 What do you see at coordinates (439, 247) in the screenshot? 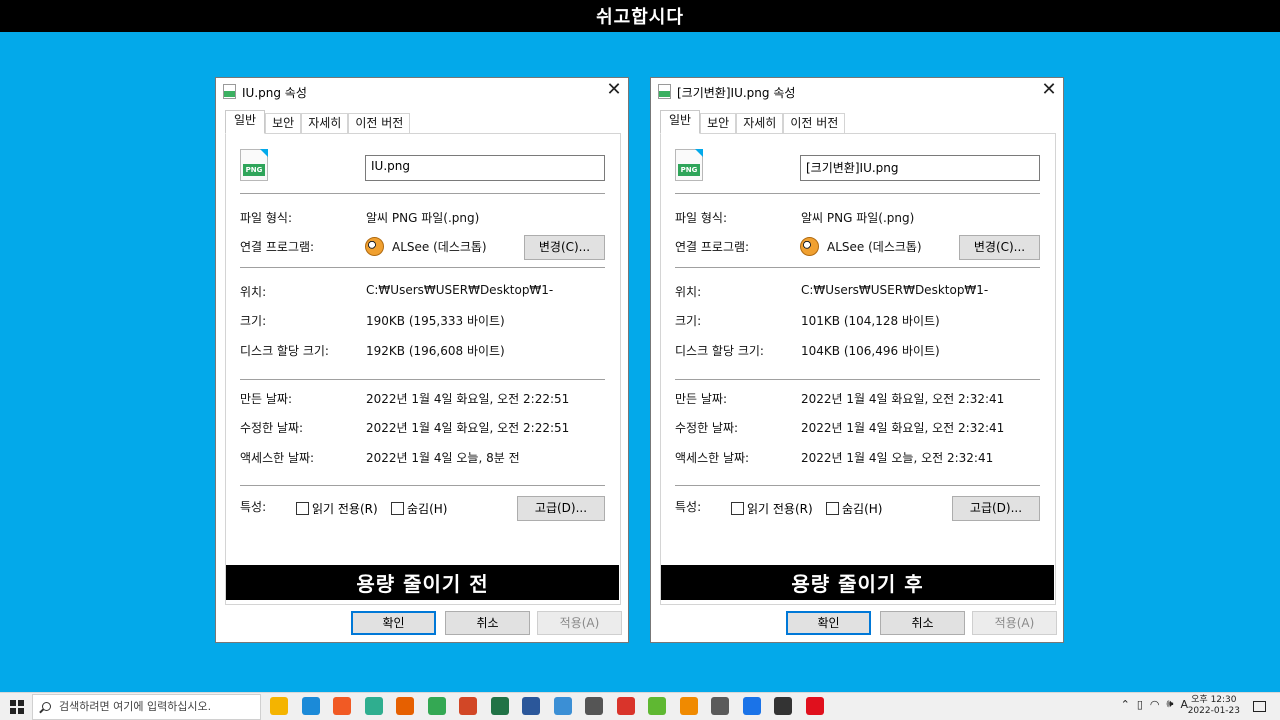
I see `open-with-value: ALSee (데스크톱)` at bounding box center [439, 247].